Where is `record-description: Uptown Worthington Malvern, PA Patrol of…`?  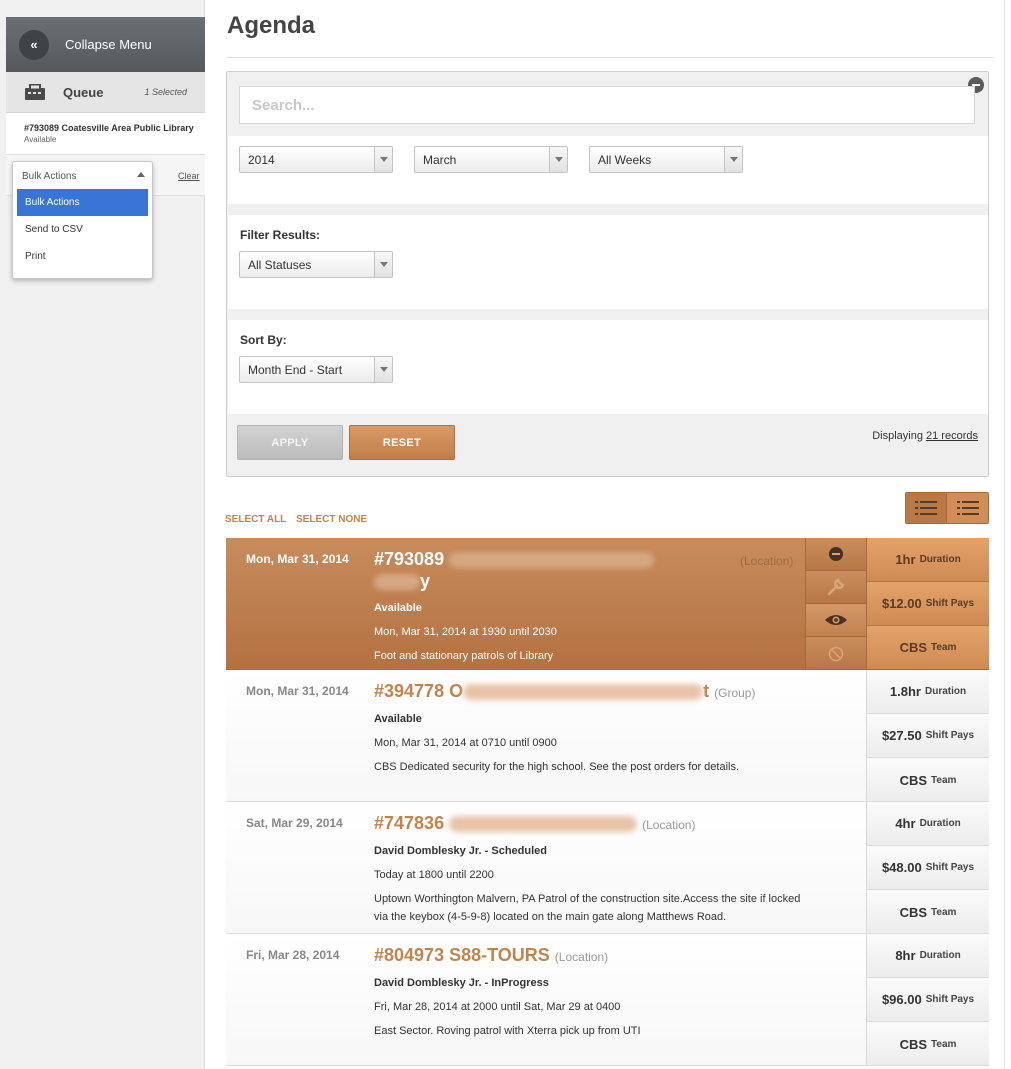
record-description: Uptown Worthington Malvern, PA Patrol of… is located at coordinates (587, 908).